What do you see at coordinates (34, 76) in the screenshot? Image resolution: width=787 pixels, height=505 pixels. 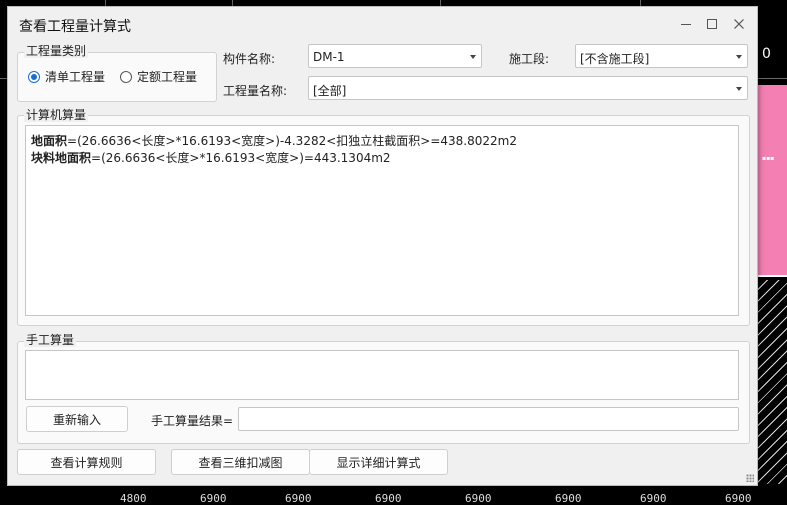 I see `radio-selected-icon` at bounding box center [34, 76].